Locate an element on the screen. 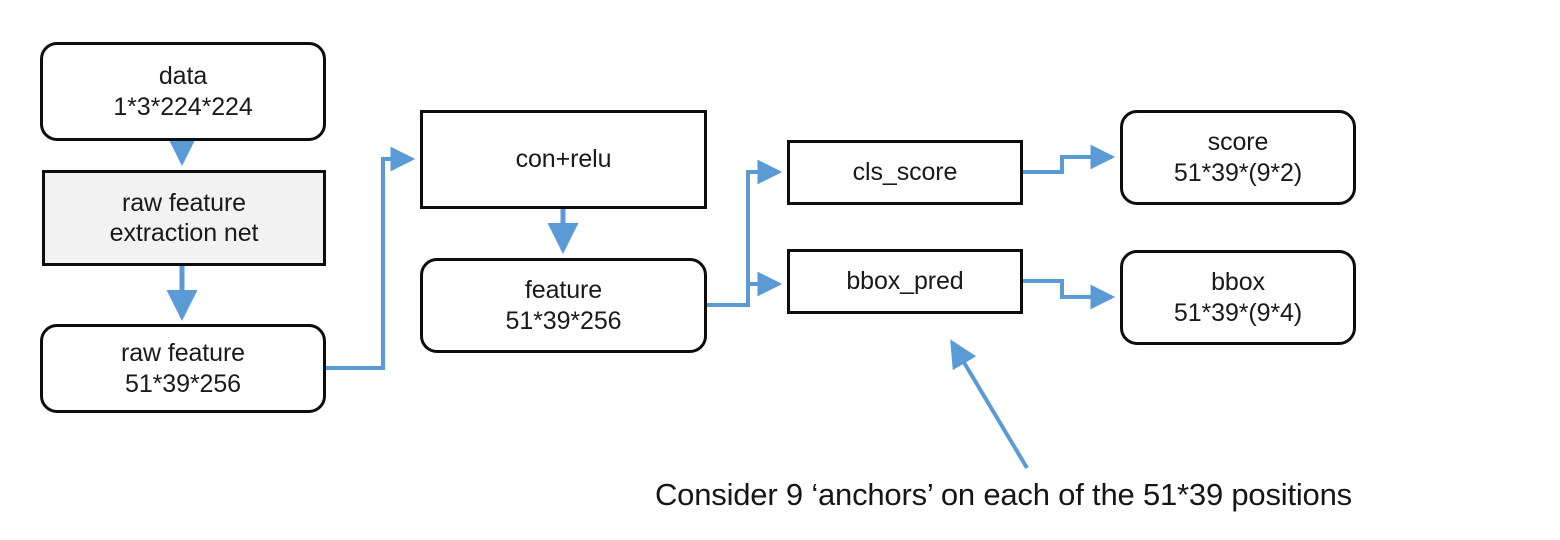 Image resolution: width=1560 pixels, height=540 pixels. node-bbox: bbox 51*39*(9*4) is located at coordinates (1238, 297).